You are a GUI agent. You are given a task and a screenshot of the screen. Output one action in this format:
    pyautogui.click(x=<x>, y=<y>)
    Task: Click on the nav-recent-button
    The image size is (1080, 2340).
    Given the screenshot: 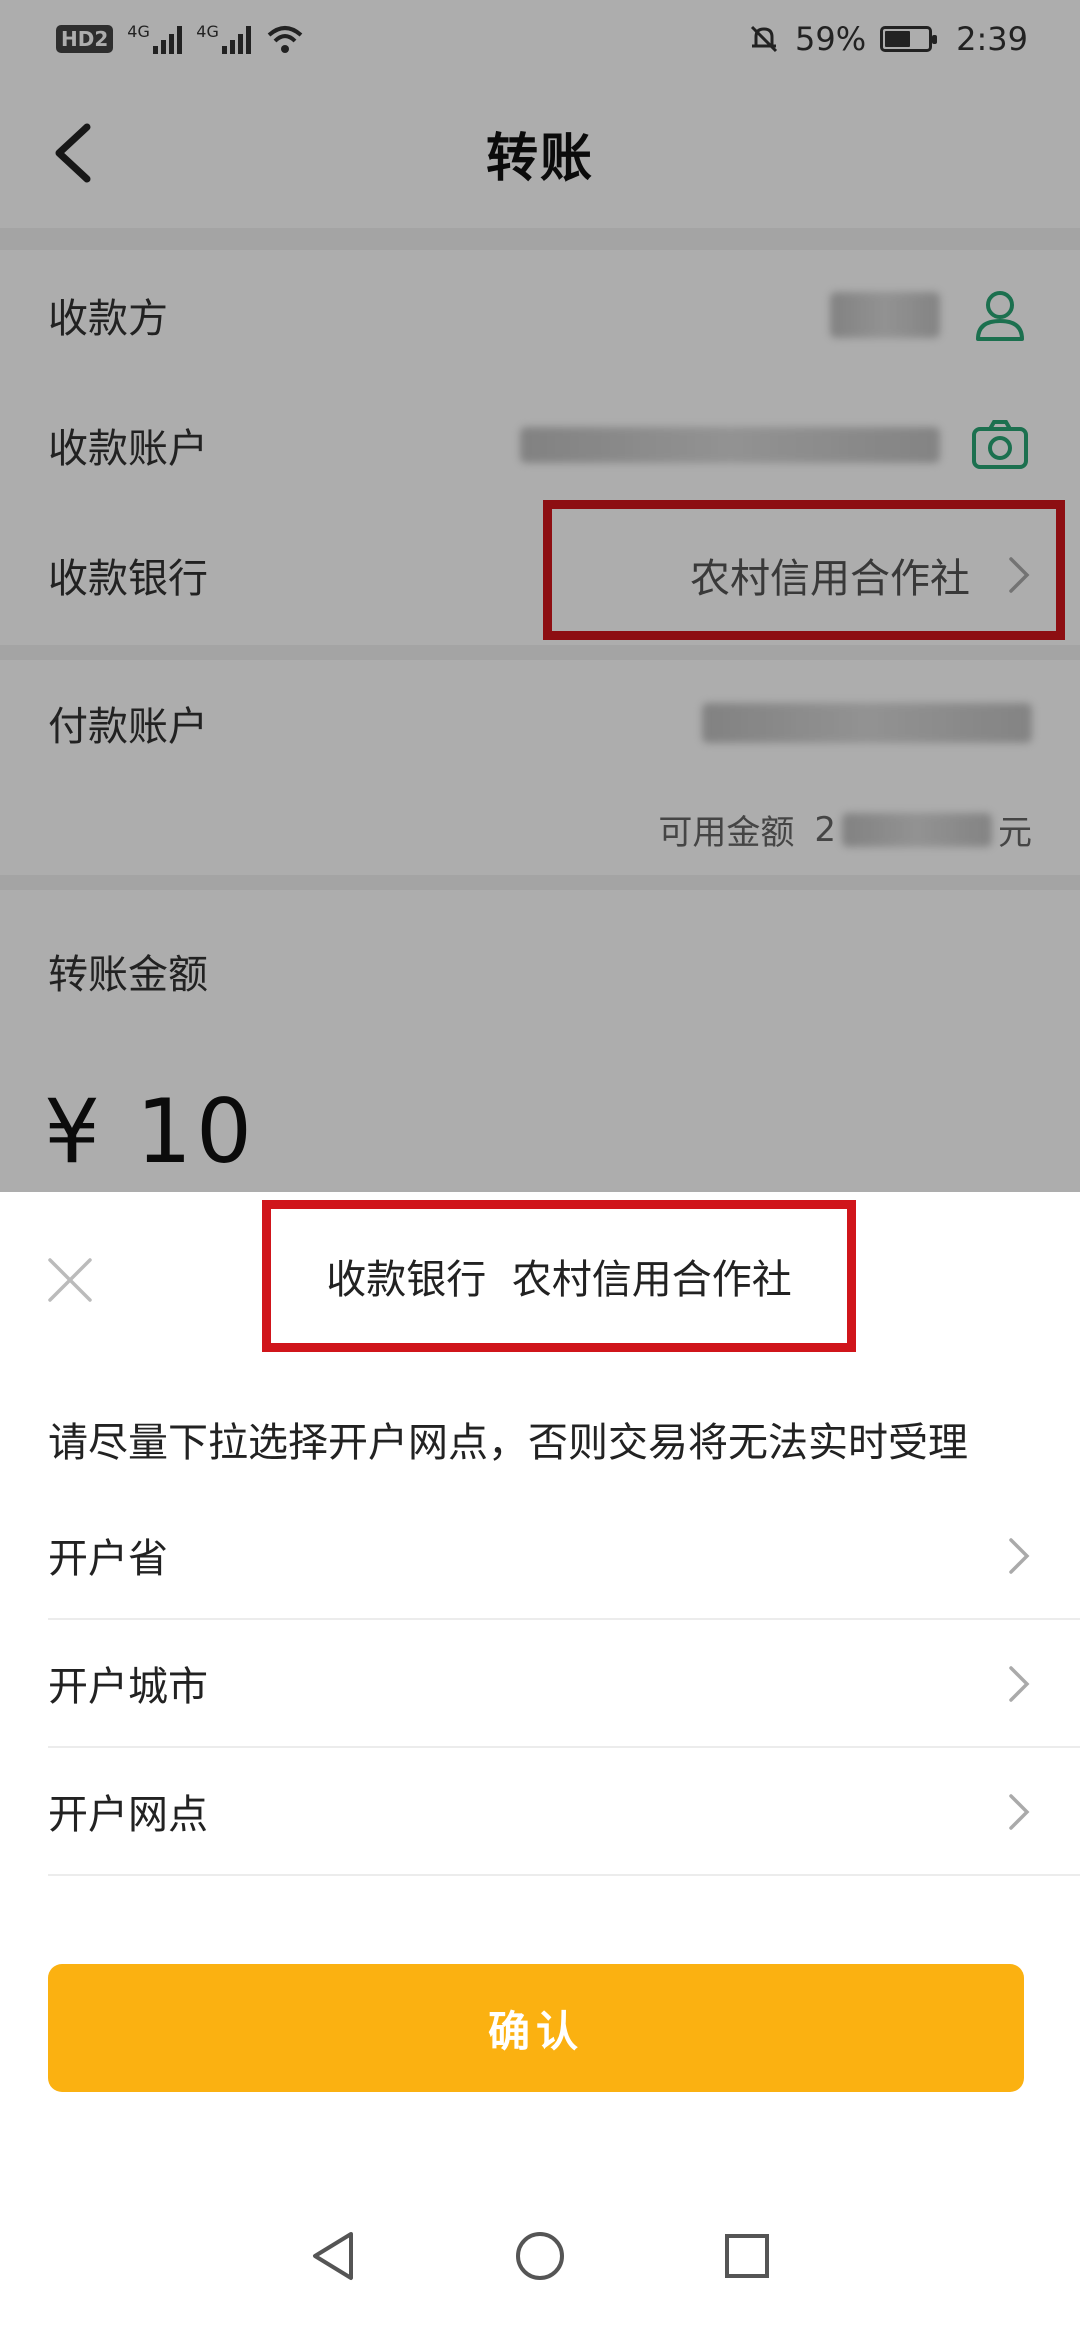 What is the action you would take?
    pyautogui.click(x=747, y=2256)
    